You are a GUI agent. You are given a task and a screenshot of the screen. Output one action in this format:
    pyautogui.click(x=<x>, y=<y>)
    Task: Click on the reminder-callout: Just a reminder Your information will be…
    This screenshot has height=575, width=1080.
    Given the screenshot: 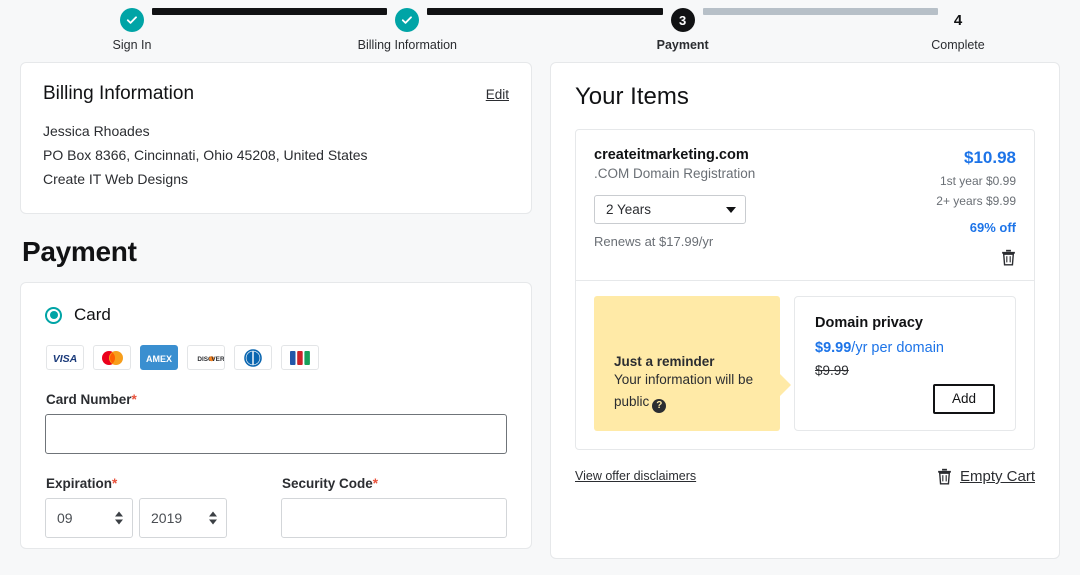 What is the action you would take?
    pyautogui.click(x=692, y=363)
    